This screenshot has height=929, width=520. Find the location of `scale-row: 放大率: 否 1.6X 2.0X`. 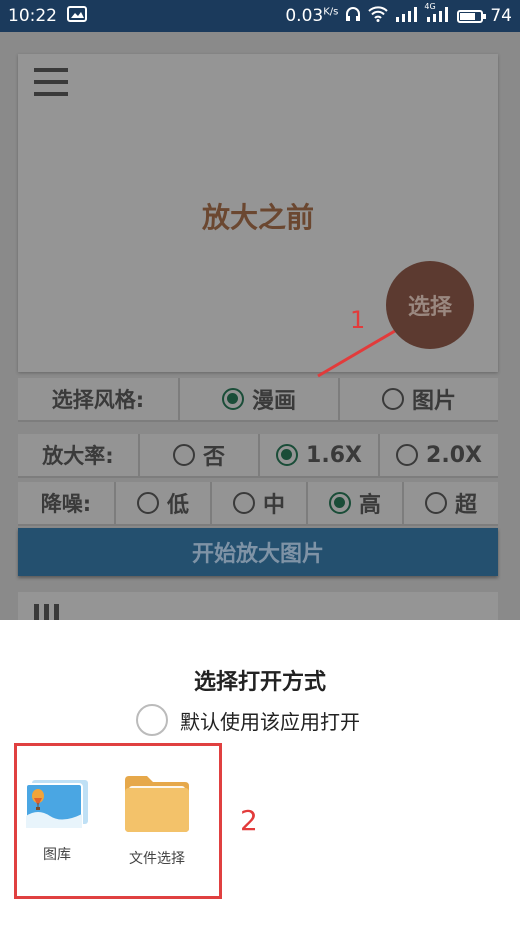

scale-row: 放大率: 否 1.6X 2.0X is located at coordinates (258, 456).